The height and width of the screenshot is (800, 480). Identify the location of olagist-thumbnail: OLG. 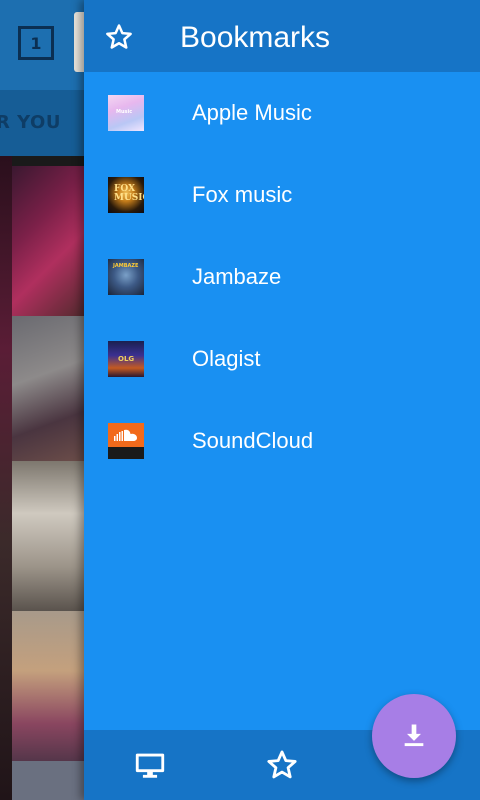
(126, 359).